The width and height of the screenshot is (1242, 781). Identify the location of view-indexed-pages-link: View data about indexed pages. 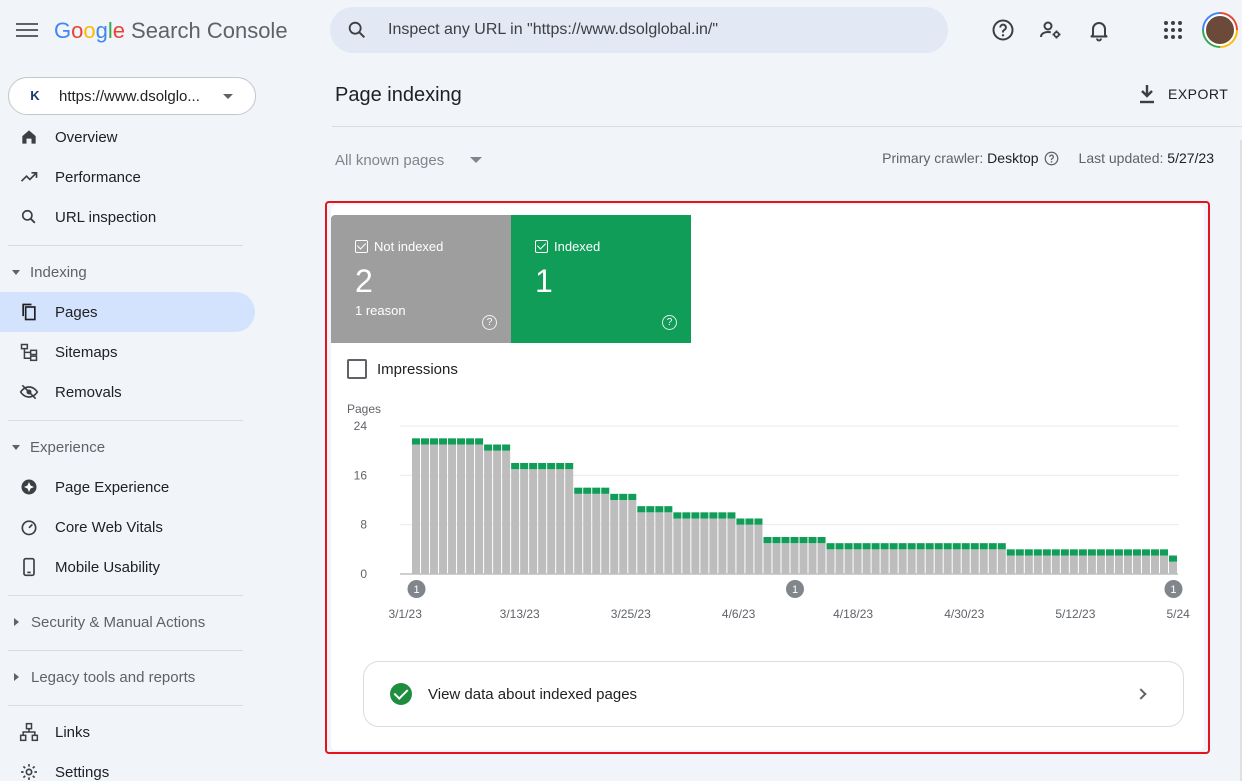
(773, 694).